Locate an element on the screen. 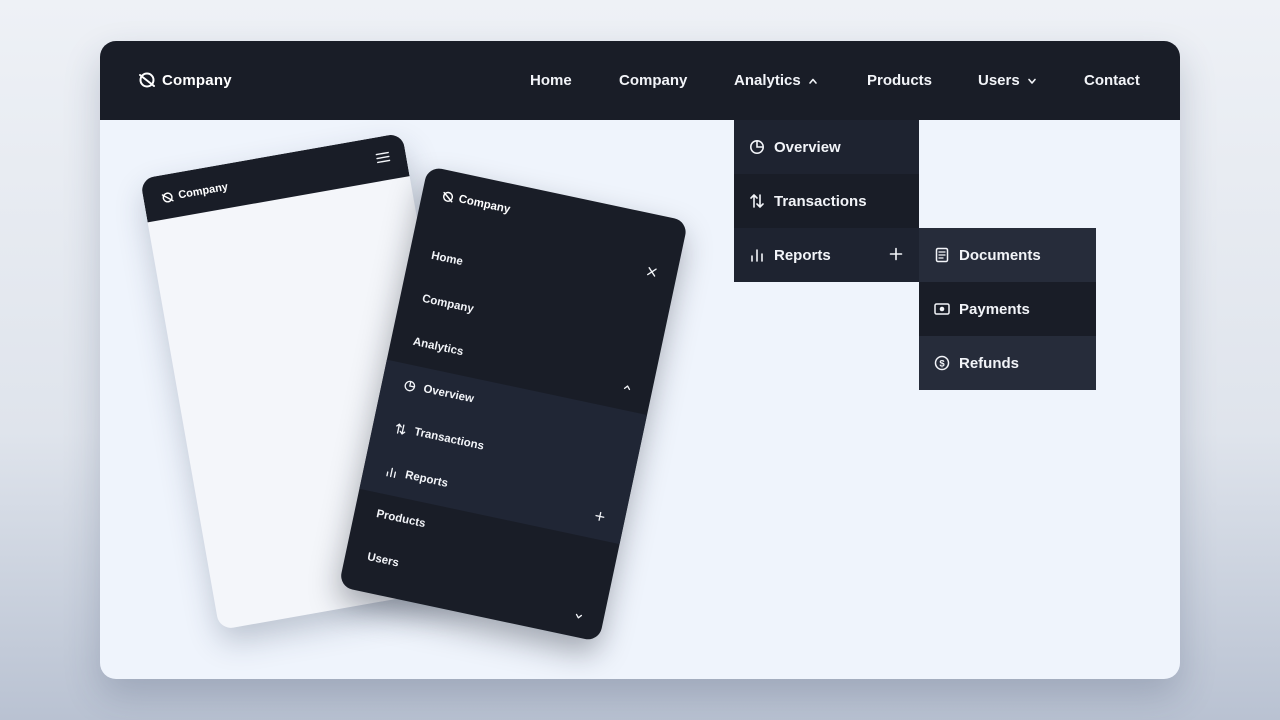 The image size is (1280, 720). cash-icon is located at coordinates (942, 309).